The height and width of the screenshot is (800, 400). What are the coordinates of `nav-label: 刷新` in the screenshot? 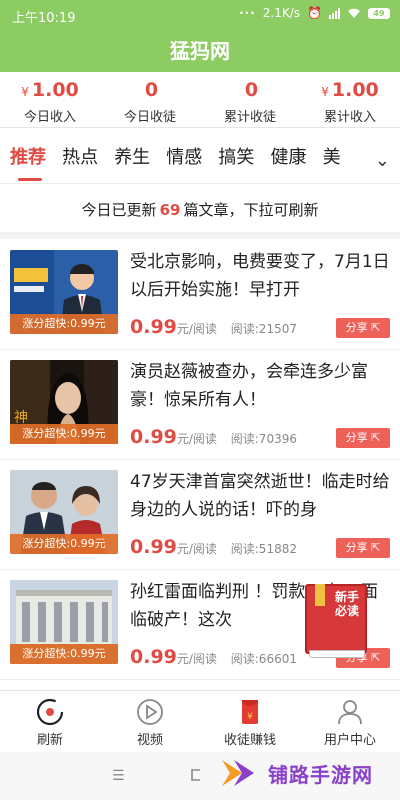 It's located at (49, 740).